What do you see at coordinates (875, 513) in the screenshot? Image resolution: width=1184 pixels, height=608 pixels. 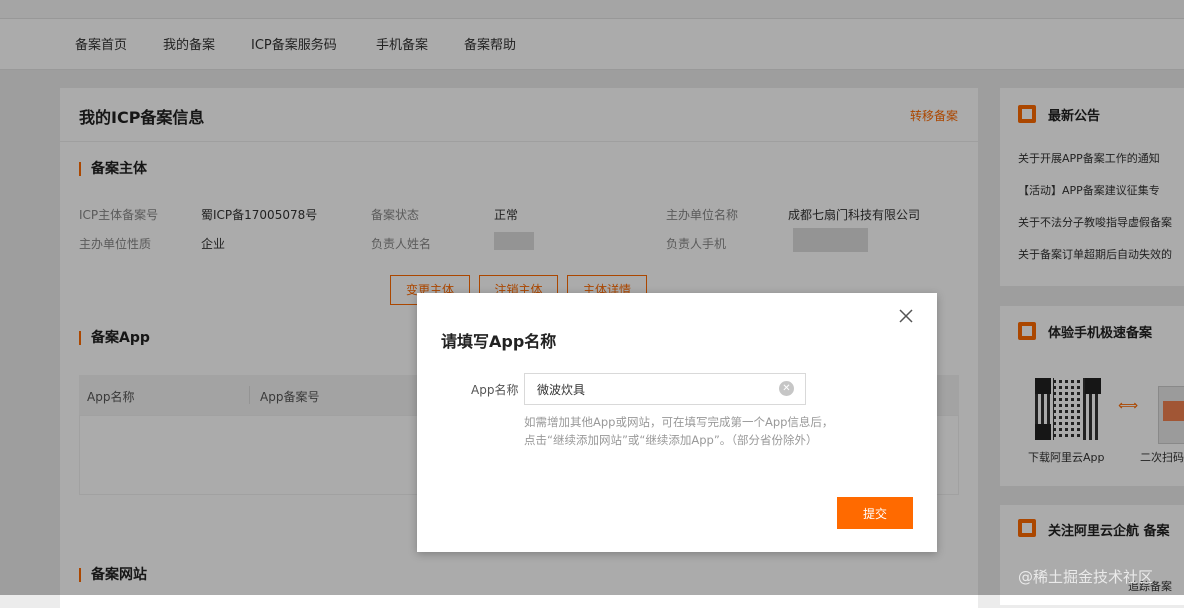 I see `submit-button: 提交` at bounding box center [875, 513].